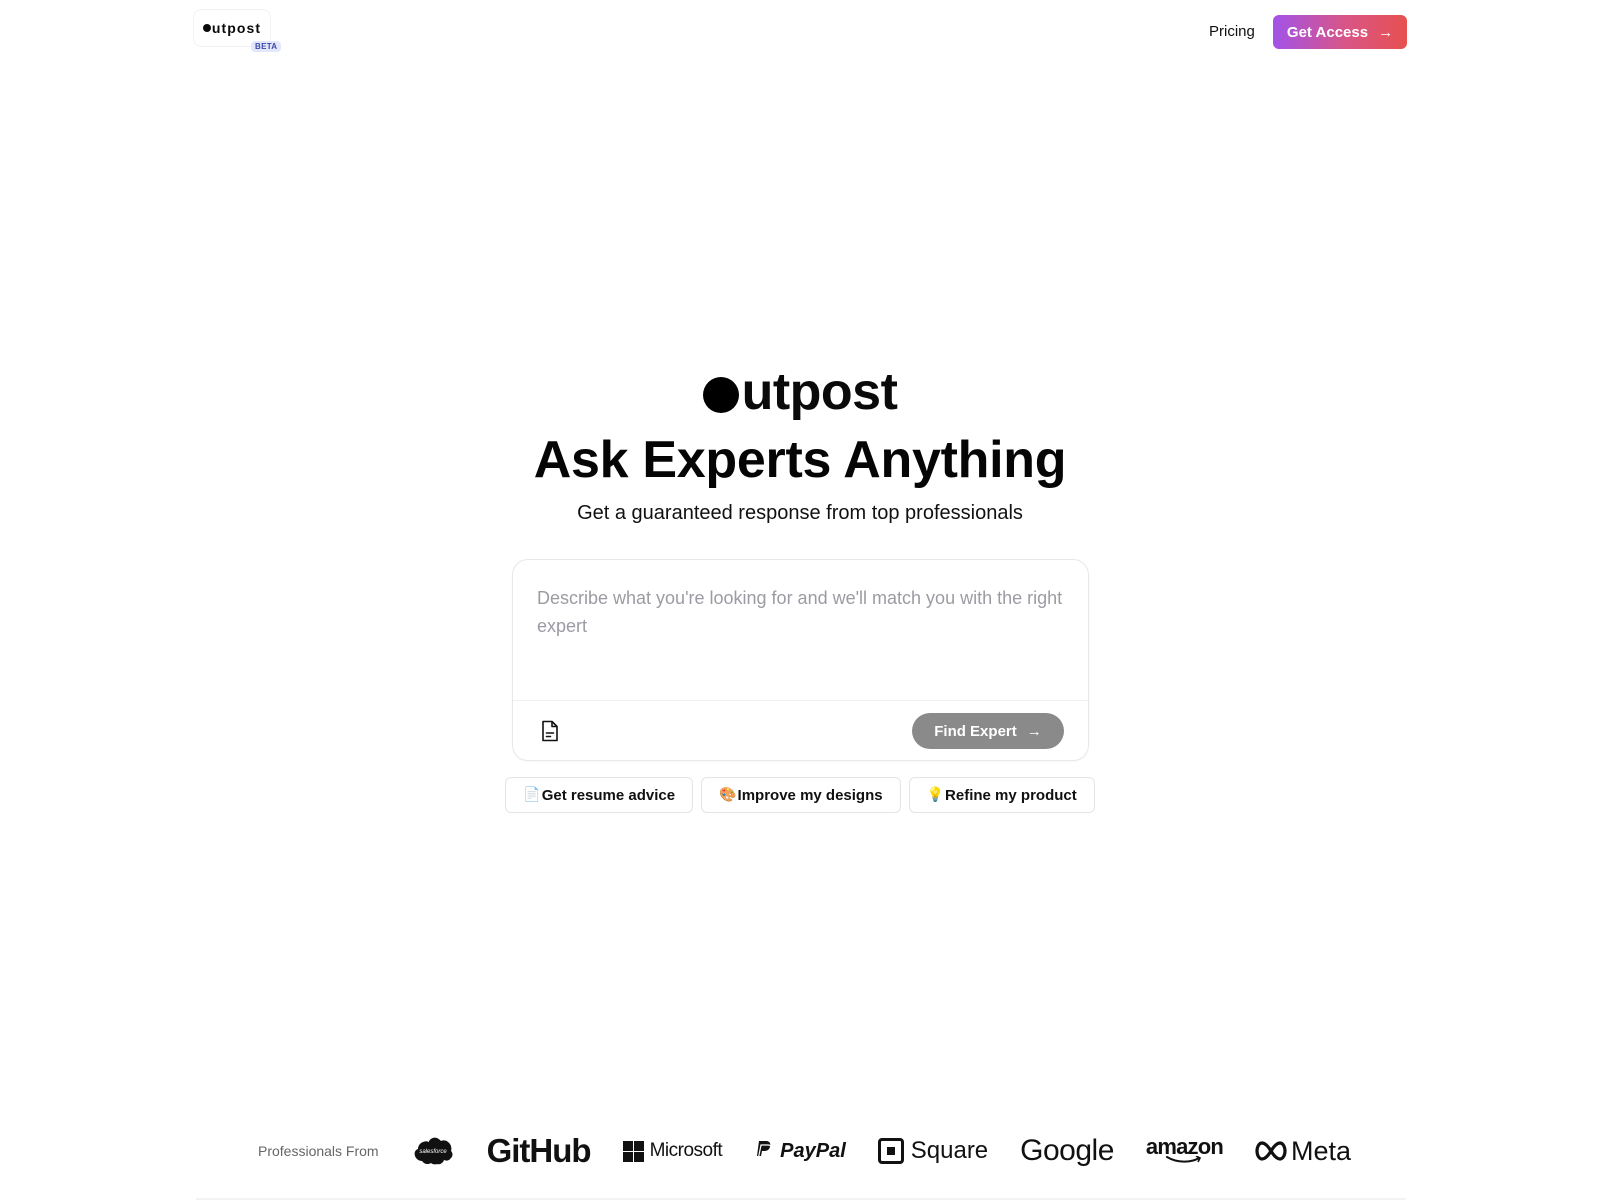  What do you see at coordinates (813, 1150) in the screenshot?
I see `paypal-logo-text: PayPal` at bounding box center [813, 1150].